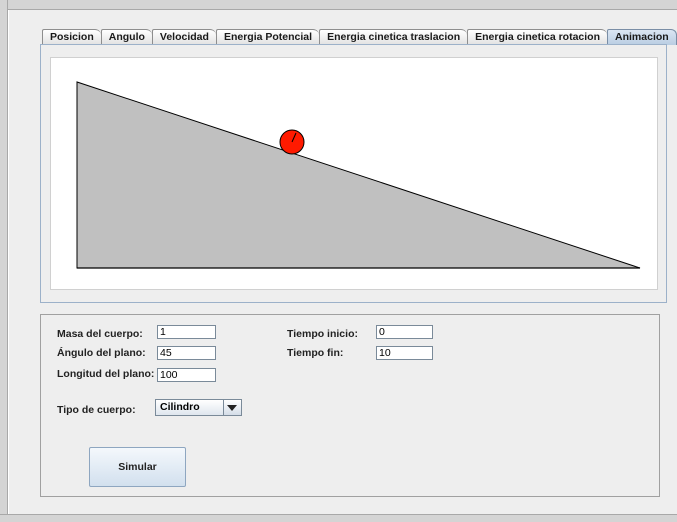  I want to click on tab-energia-potencial: Energia Potencial, so click(267, 36).